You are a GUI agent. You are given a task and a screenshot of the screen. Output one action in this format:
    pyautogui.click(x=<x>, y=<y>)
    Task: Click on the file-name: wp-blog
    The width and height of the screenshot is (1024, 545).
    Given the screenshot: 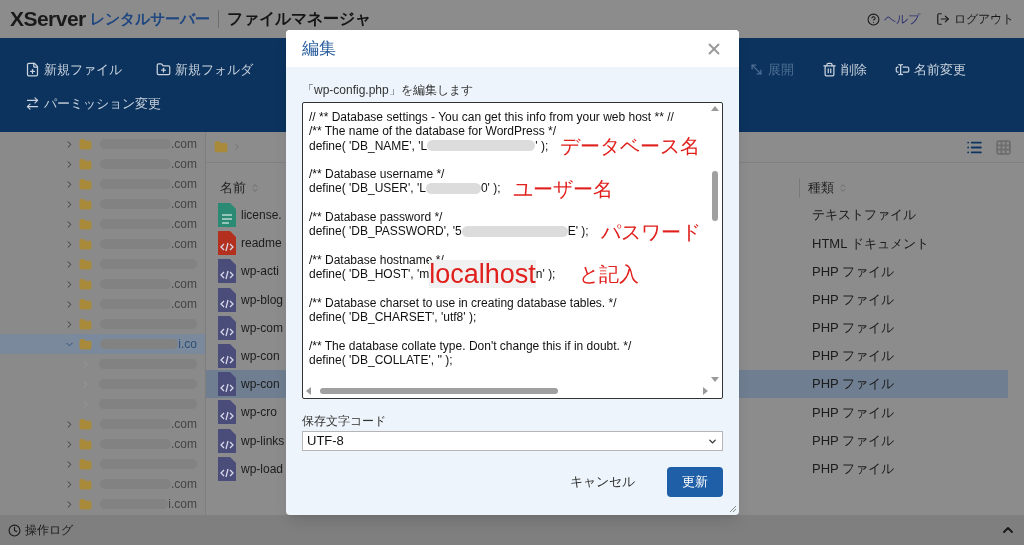 What is the action you would take?
    pyautogui.click(x=262, y=300)
    